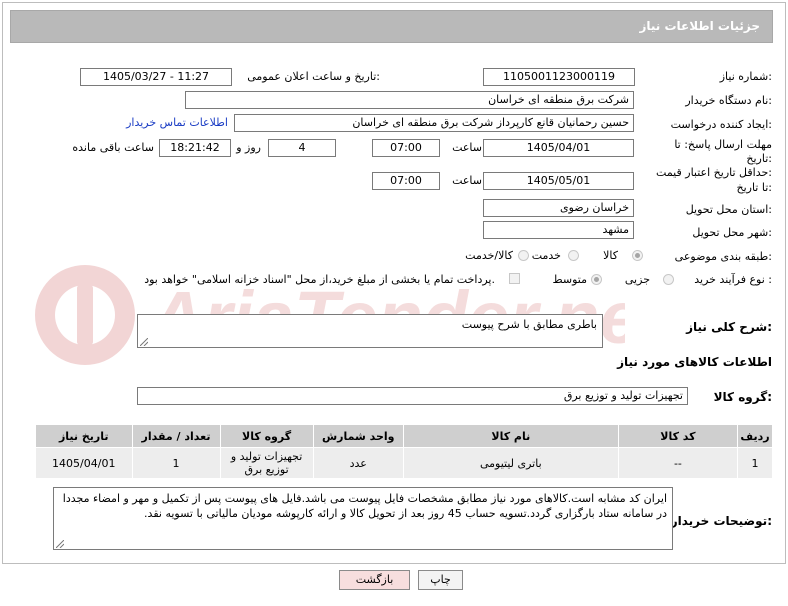 The image size is (788, 606). What do you see at coordinates (195, 148) in the screenshot?
I see `time-remaining-field: 18:21:42` at bounding box center [195, 148].